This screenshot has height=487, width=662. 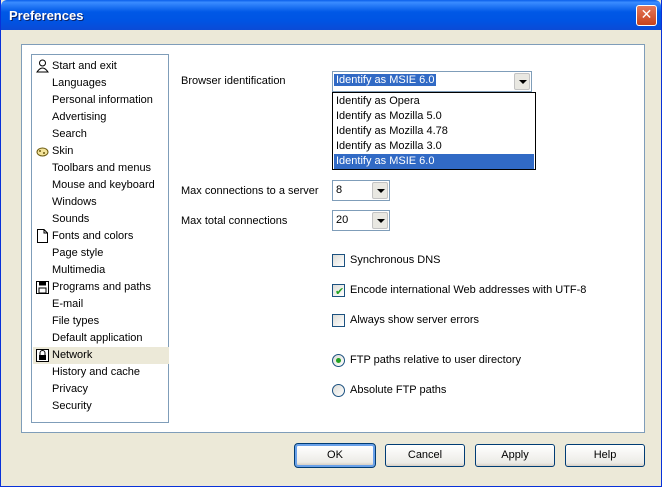 I want to click on nav-item-personal-information: Personal information, so click(x=101, y=100).